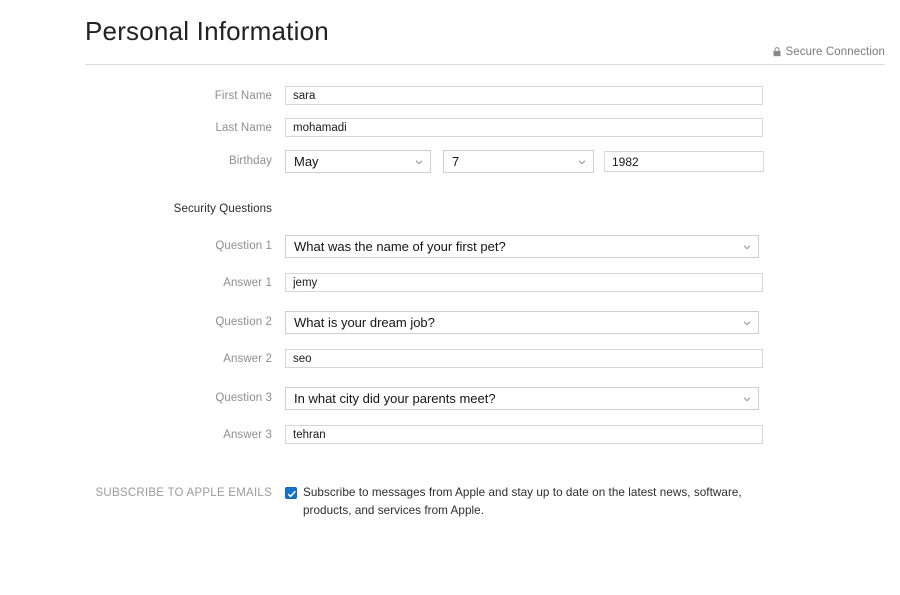 The image size is (900, 595). Describe the element at coordinates (243, 128) in the screenshot. I see `last-name-label: Last Name` at that location.